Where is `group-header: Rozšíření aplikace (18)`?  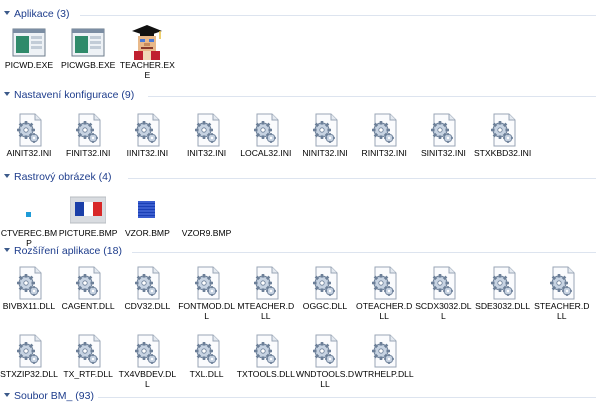 group-header: Rozšíření aplikace (18) is located at coordinates (300, 252).